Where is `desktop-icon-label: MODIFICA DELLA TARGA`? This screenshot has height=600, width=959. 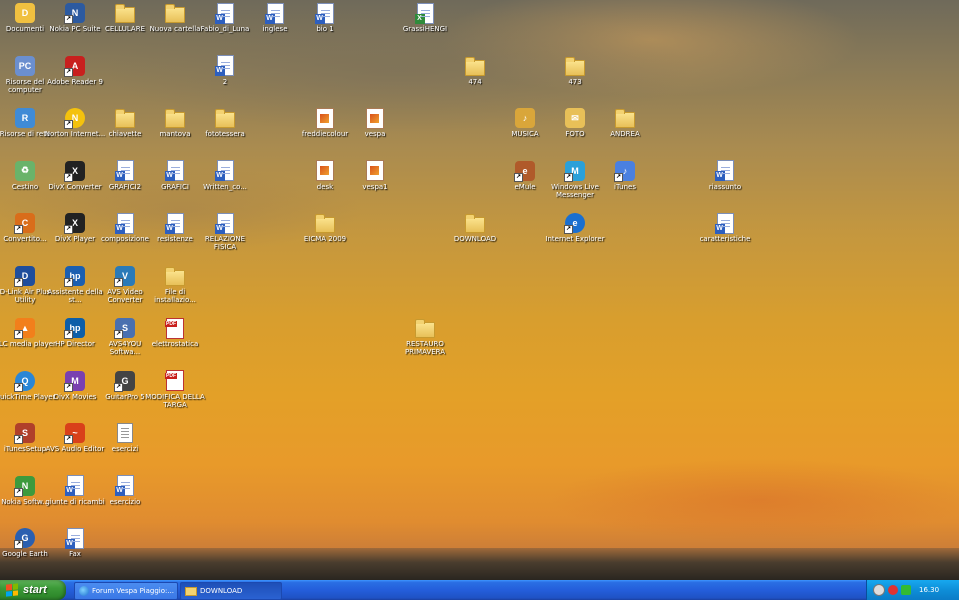
desktop-icon-label: MODIFICA DELLA TARGA is located at coordinates (175, 400).